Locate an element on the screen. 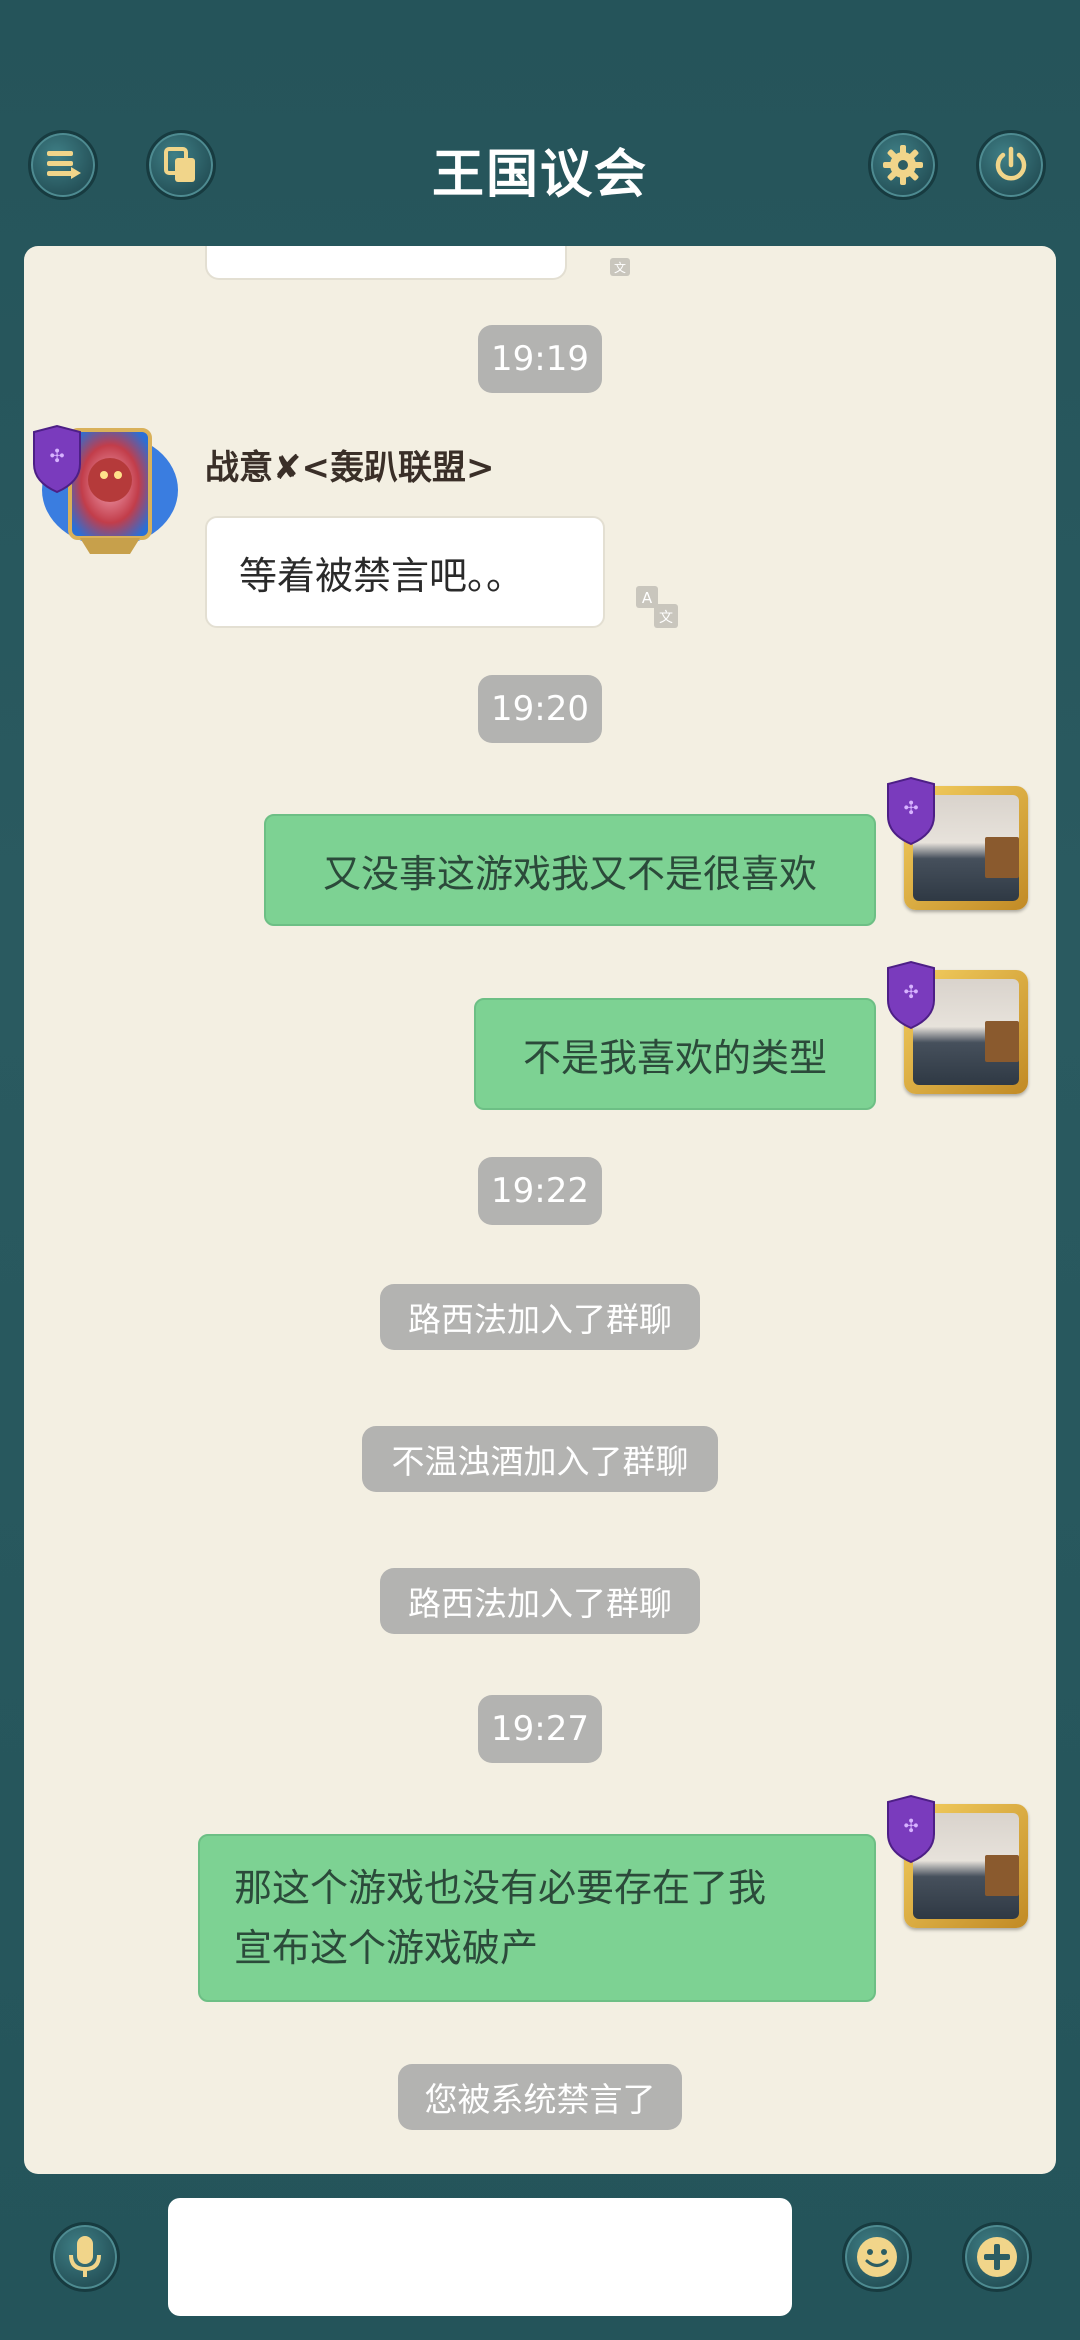  voice-button is located at coordinates (85, 2257).